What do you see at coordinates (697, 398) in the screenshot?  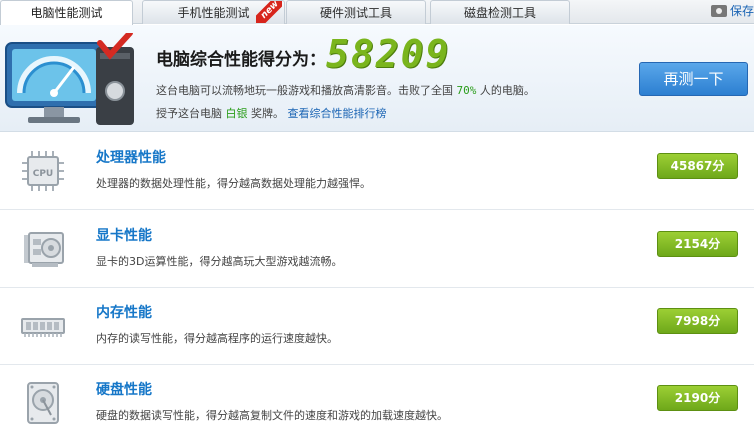 I see `disk-score-badge: 2190分` at bounding box center [697, 398].